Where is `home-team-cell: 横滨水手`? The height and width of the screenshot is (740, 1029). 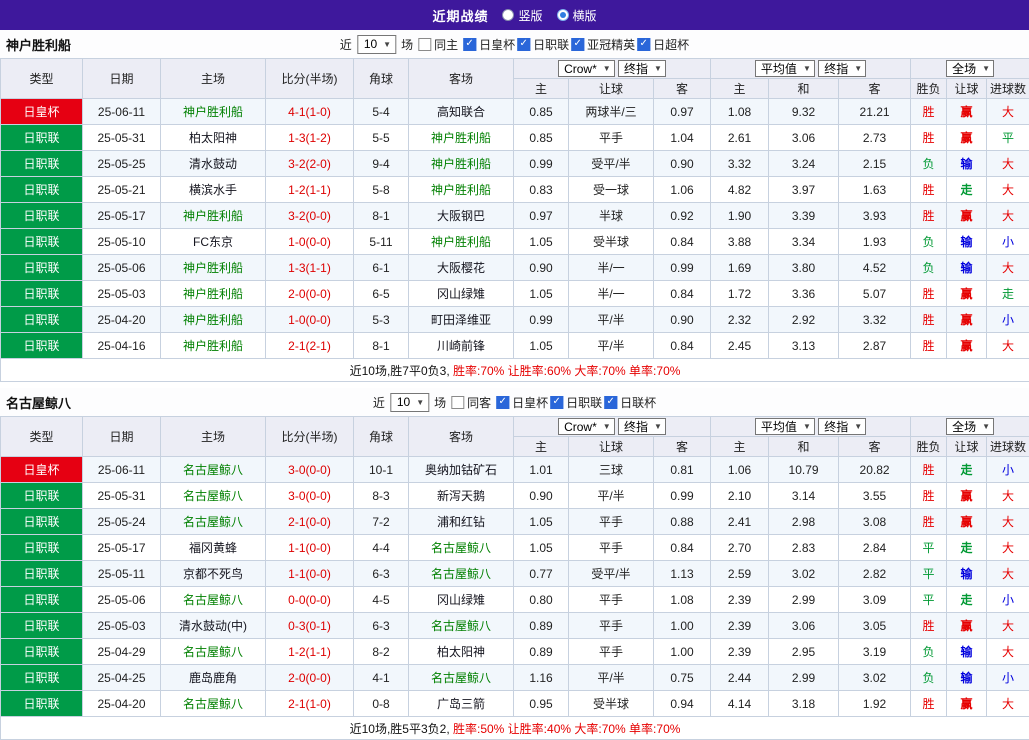
home-team-cell: 横滨水手 is located at coordinates (213, 190).